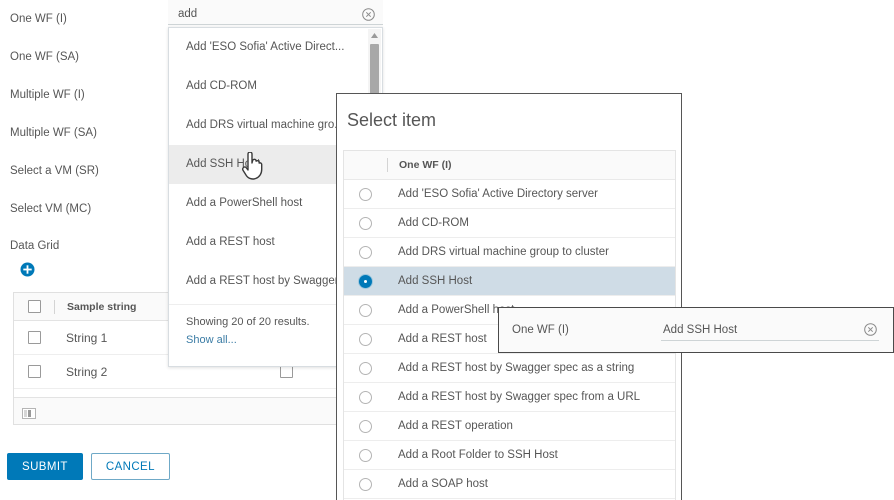  I want to click on select-all-checkbox-cell, so click(34, 306).